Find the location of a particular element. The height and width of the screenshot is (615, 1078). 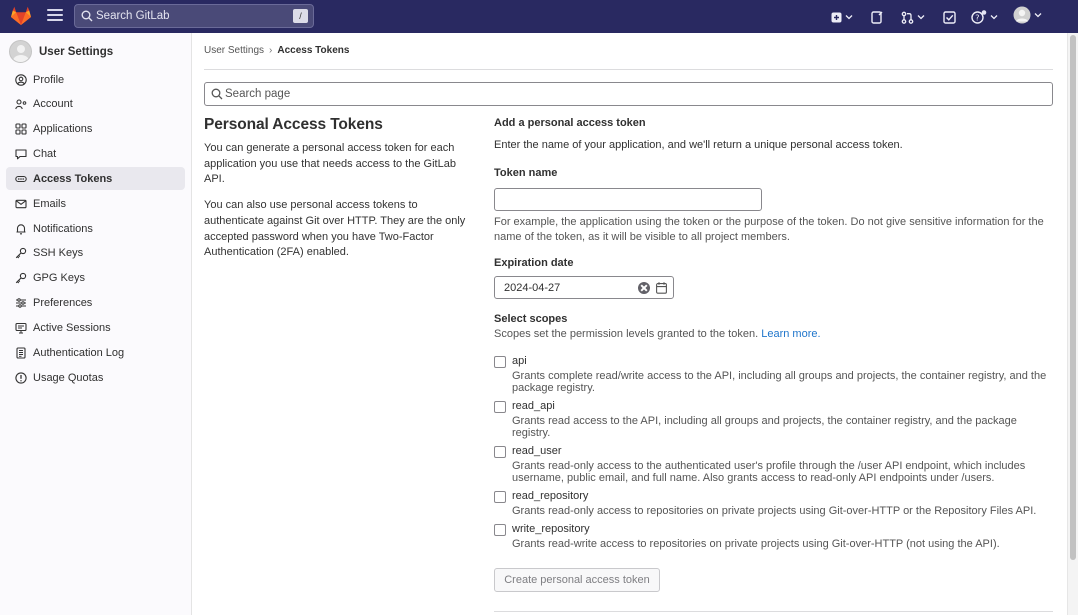

sidebar-item-label: Active Sessions is located at coordinates (72, 327).